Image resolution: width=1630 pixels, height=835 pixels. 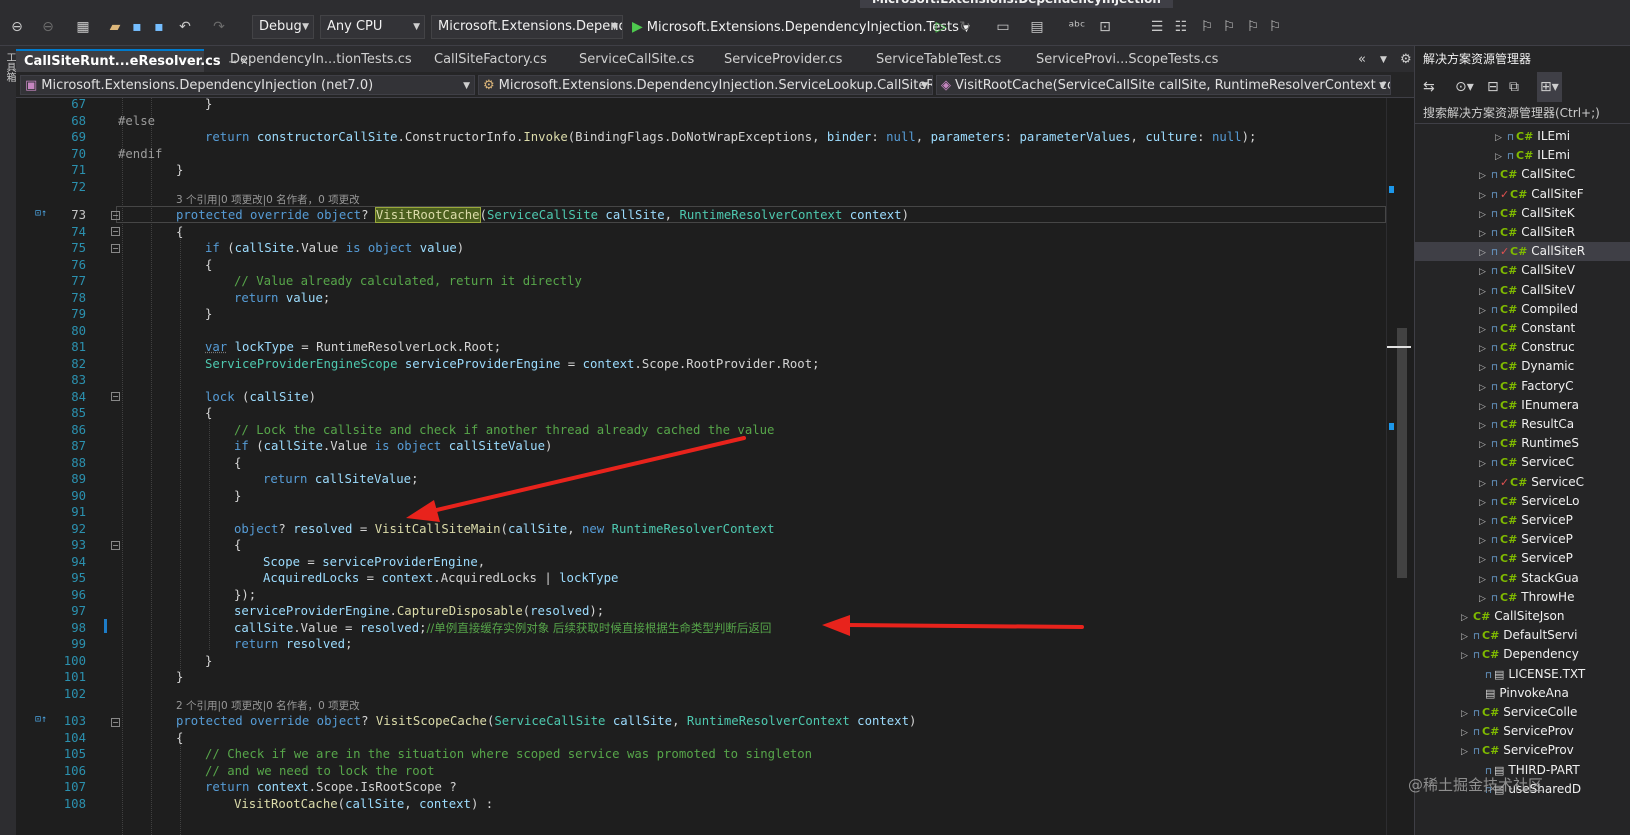 I want to click on tab-servicecallsite: ServiceCallSite.cs, so click(x=641, y=60).